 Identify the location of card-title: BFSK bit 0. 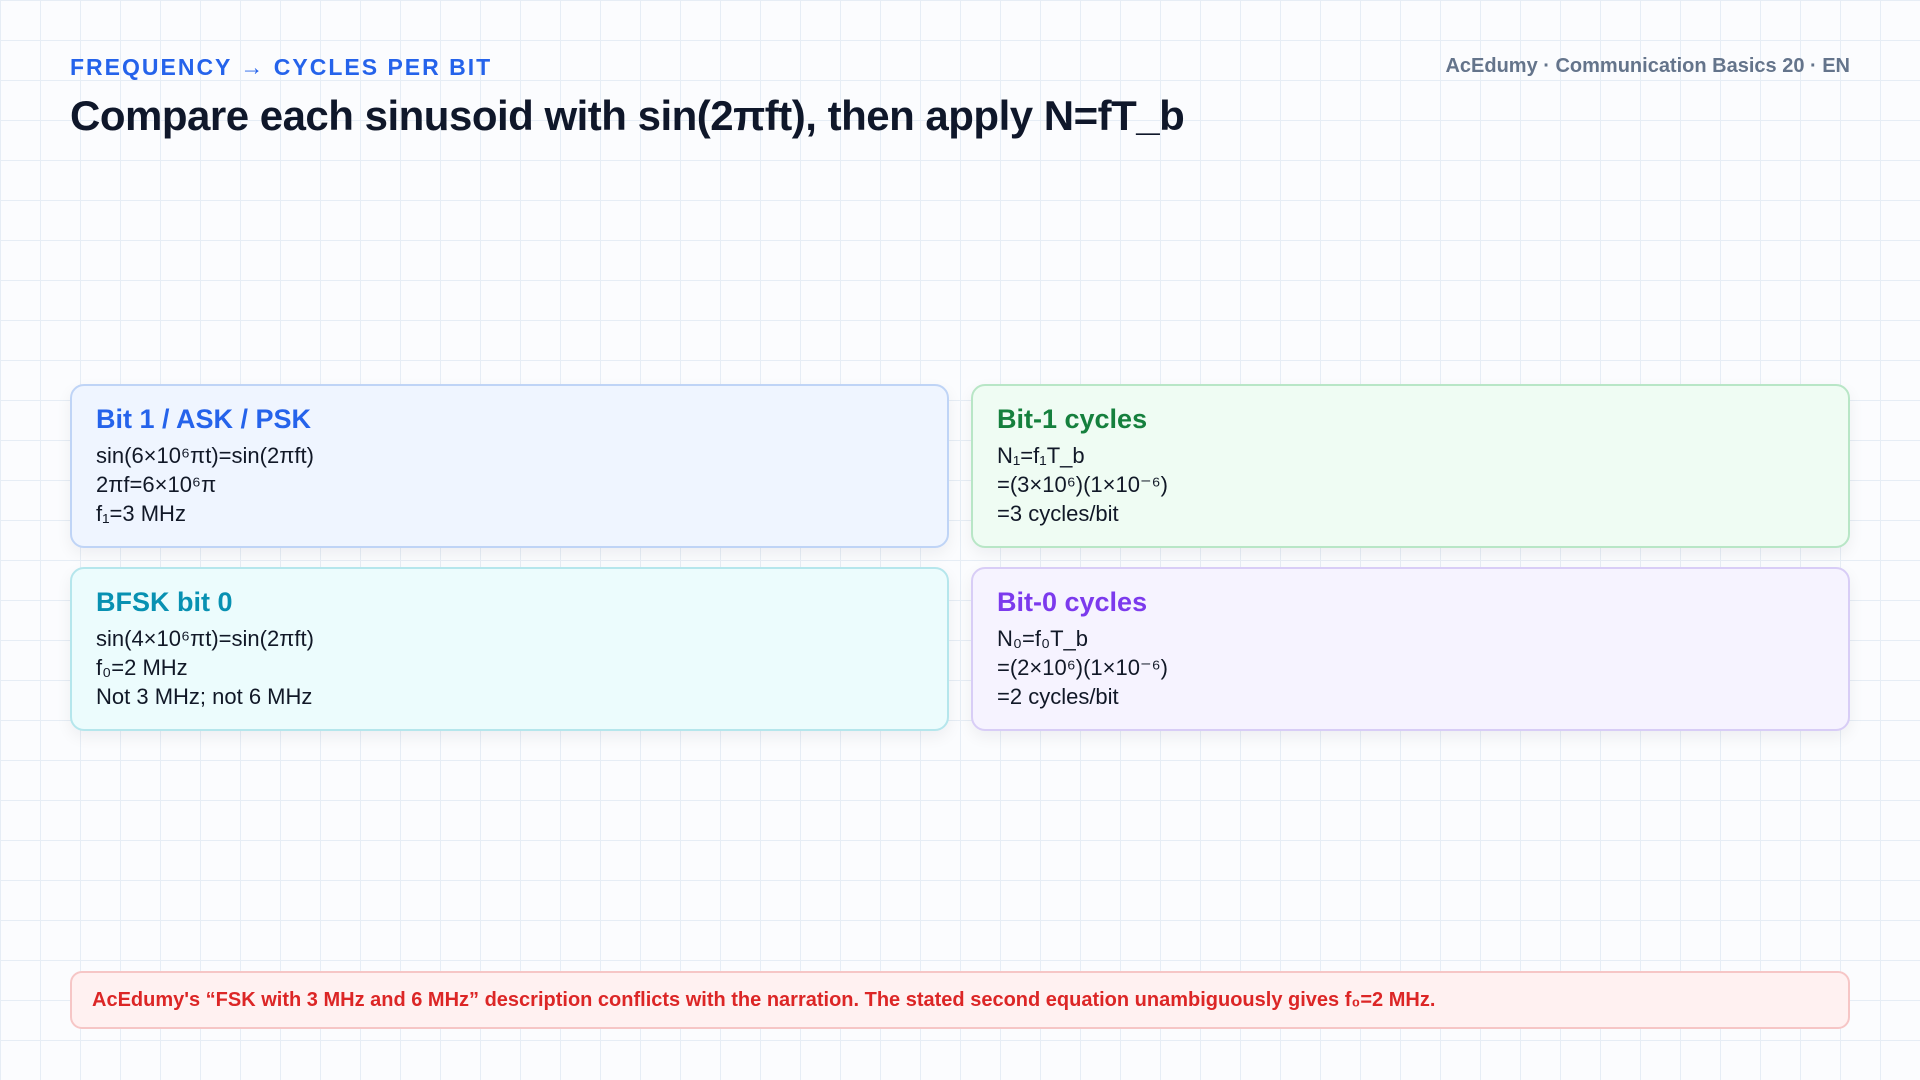
(164, 602).